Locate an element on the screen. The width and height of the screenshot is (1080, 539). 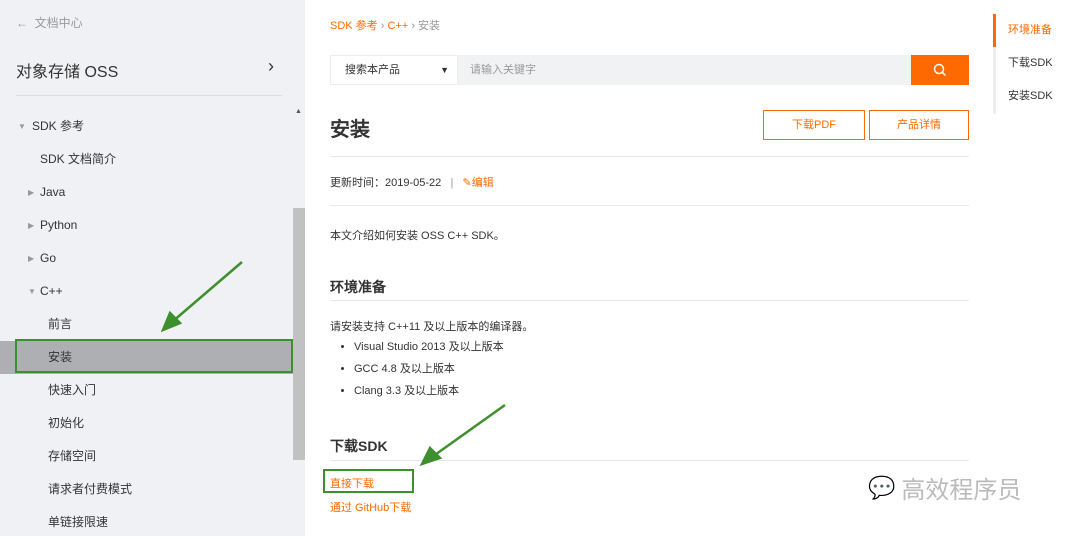
toc-item: 安装SDK is located at coordinates (1024, 96).